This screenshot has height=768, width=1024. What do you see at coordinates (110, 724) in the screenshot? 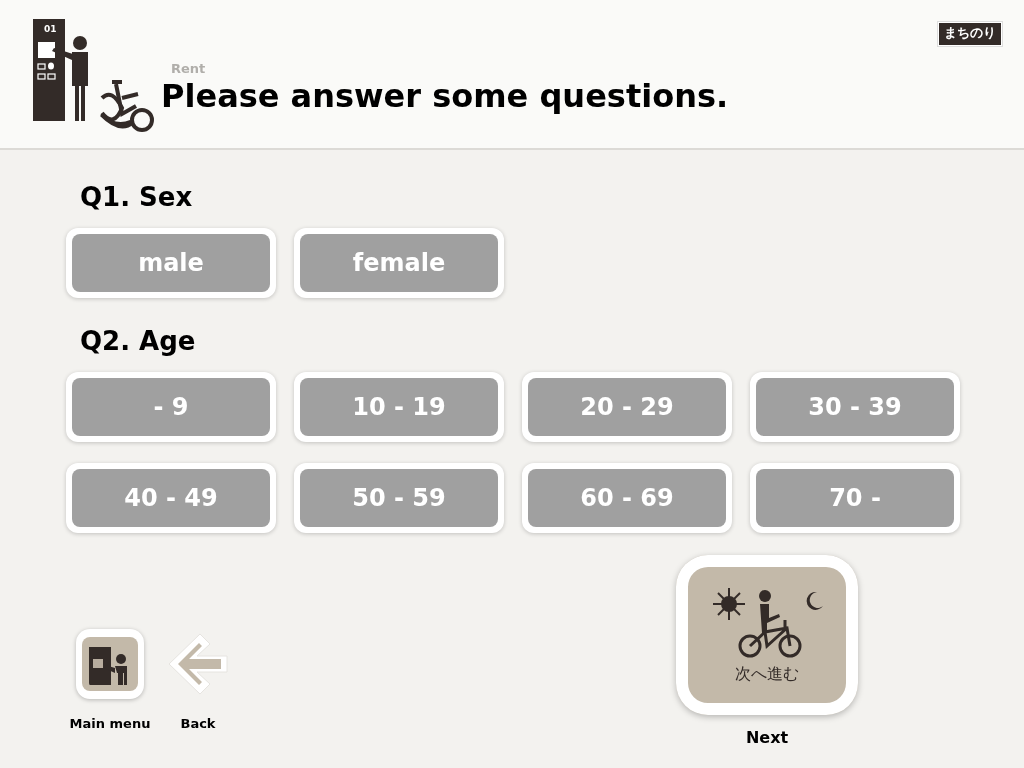
I see `main-menu-label: Main menu` at bounding box center [110, 724].